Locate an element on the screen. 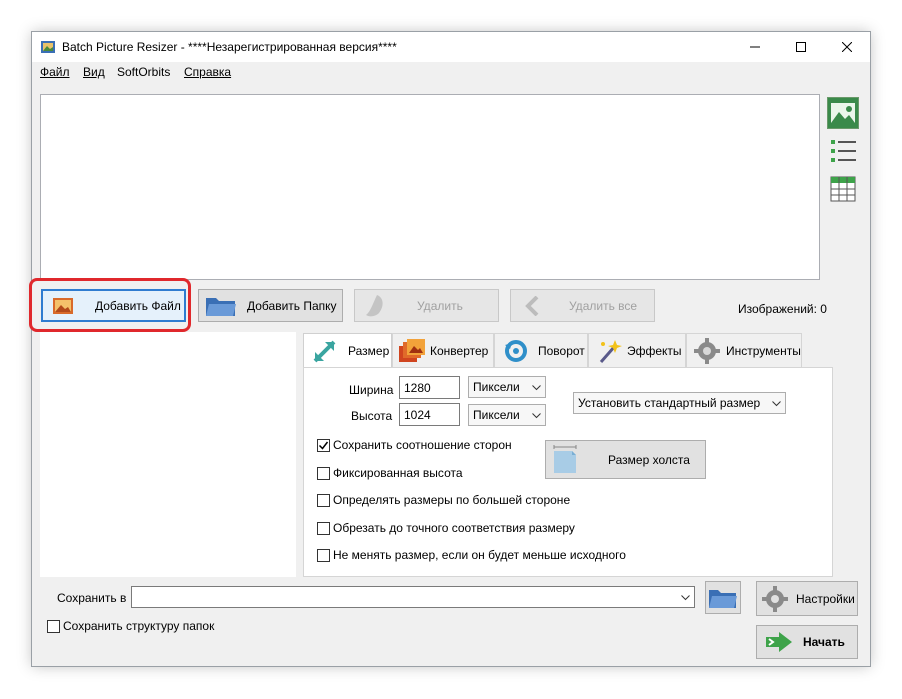  canvas-size-label: Размер холста is located at coordinates (649, 459).